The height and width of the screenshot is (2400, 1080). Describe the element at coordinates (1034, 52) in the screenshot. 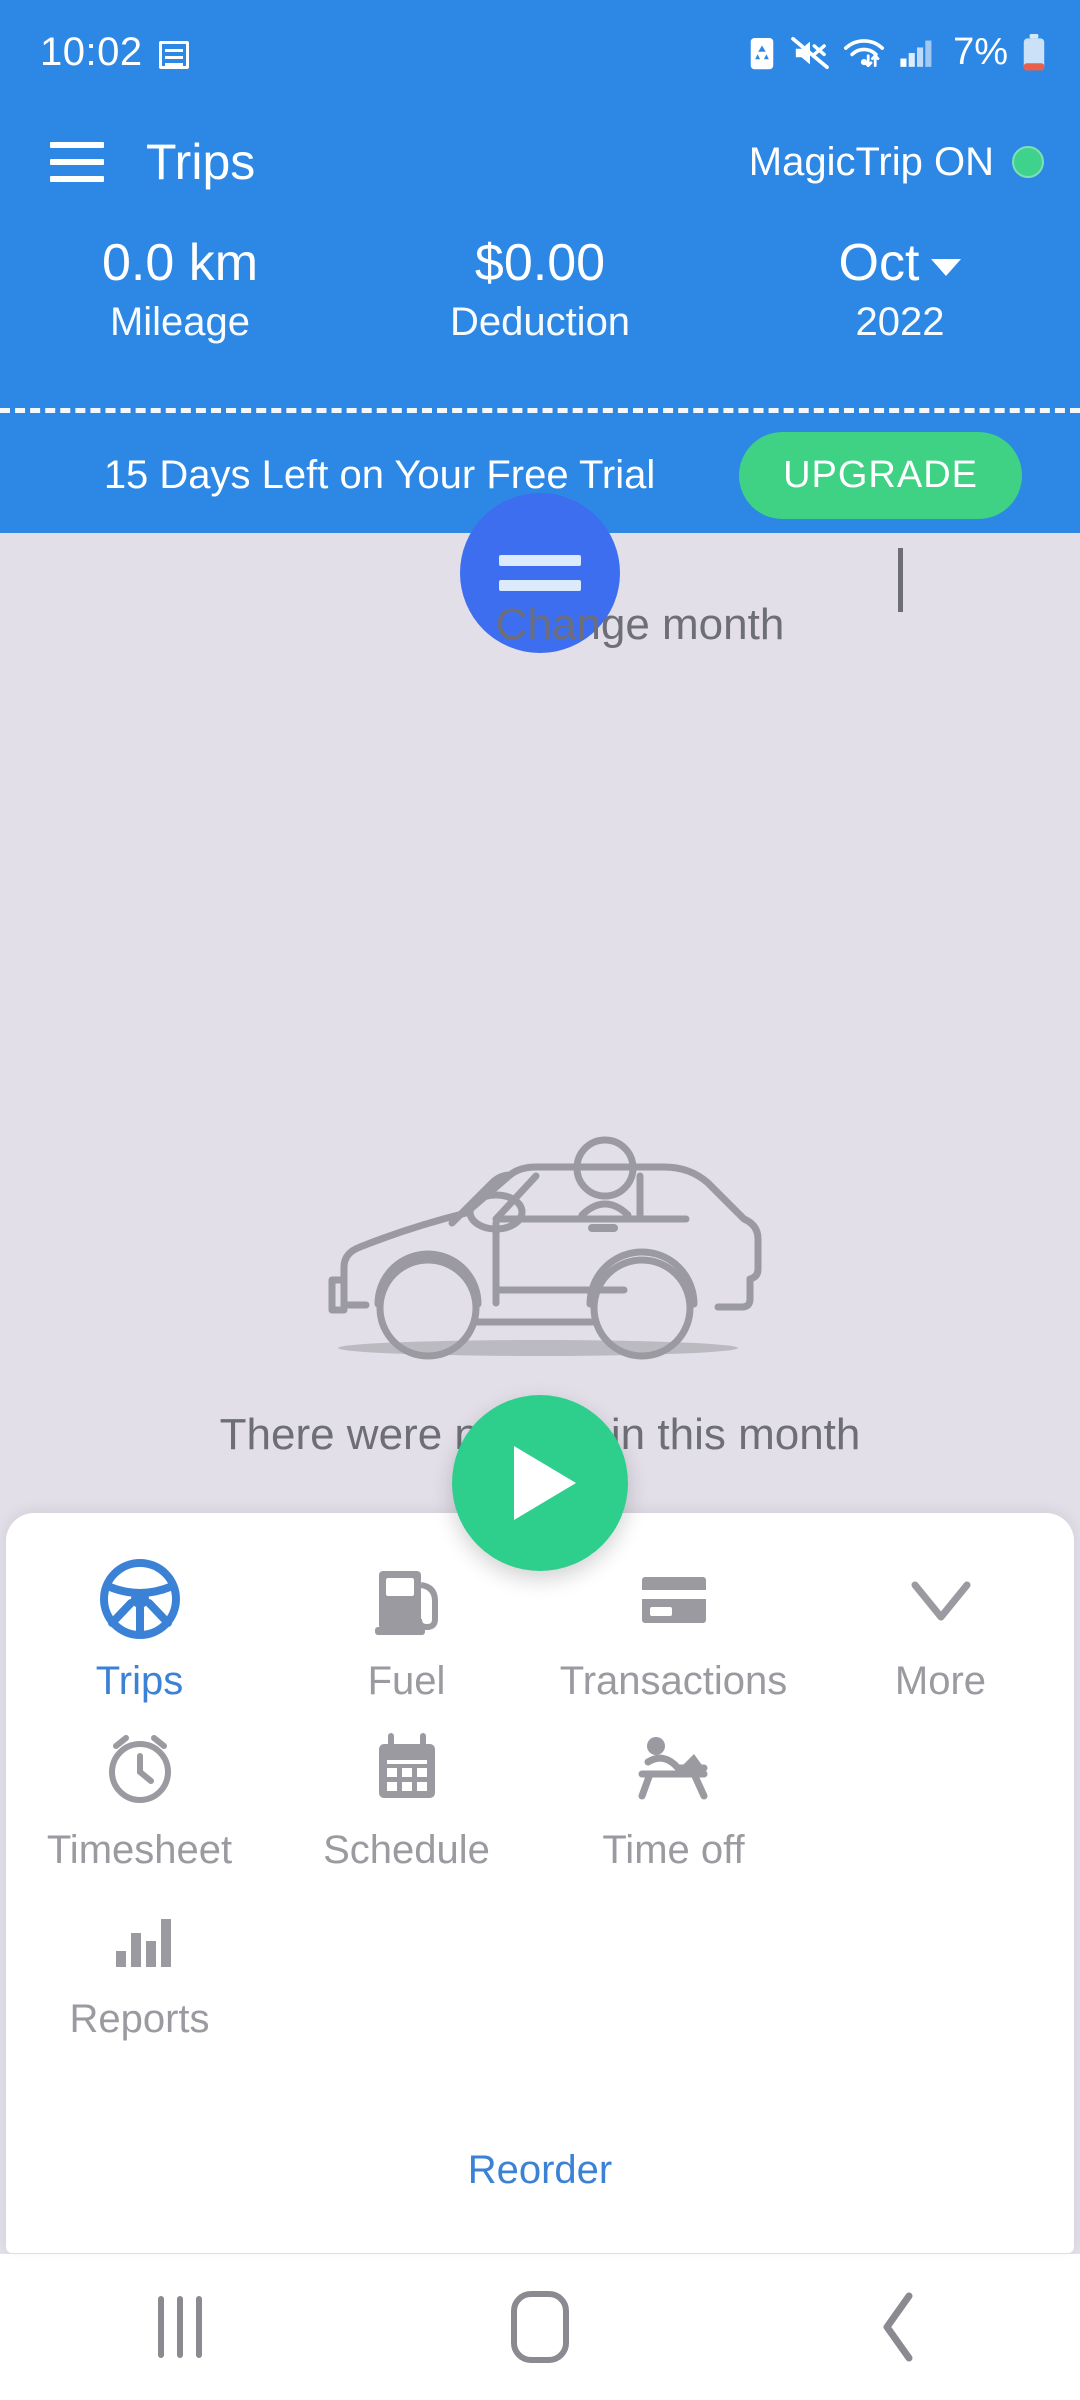

I see `battery-low-icon` at that location.